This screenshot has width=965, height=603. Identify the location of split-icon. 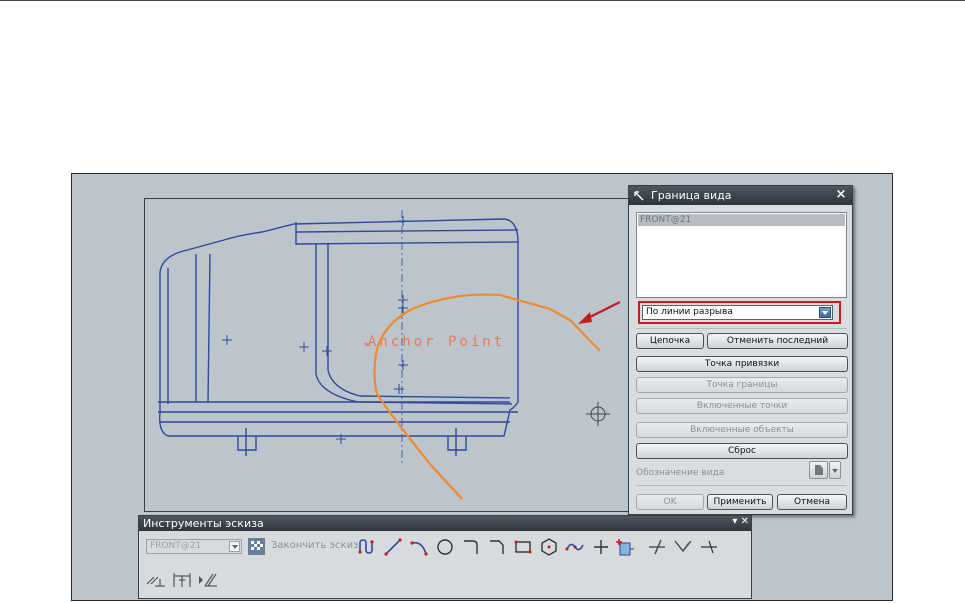
(709, 547).